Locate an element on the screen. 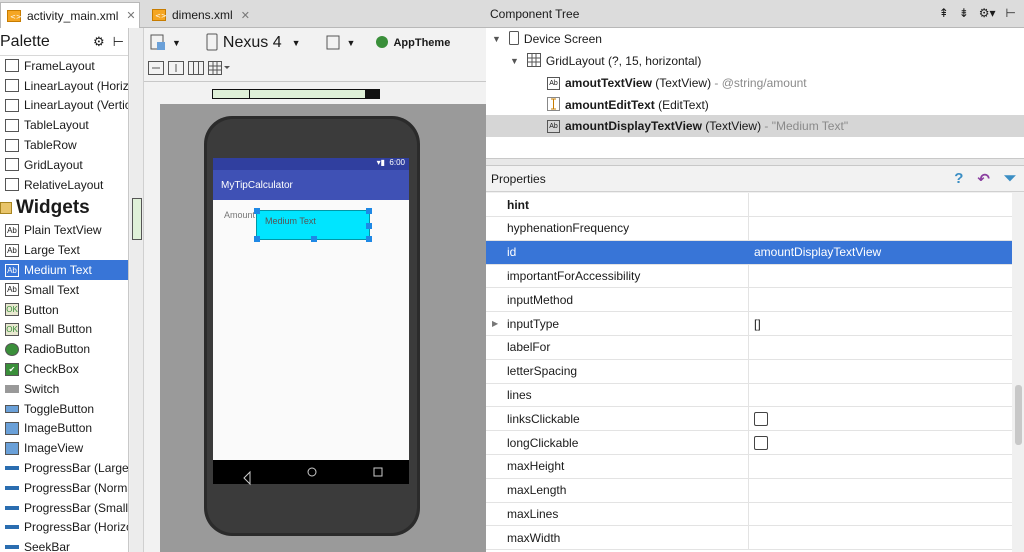 The width and height of the screenshot is (1024, 552). palette-item: GridLayout is located at coordinates (64, 165).